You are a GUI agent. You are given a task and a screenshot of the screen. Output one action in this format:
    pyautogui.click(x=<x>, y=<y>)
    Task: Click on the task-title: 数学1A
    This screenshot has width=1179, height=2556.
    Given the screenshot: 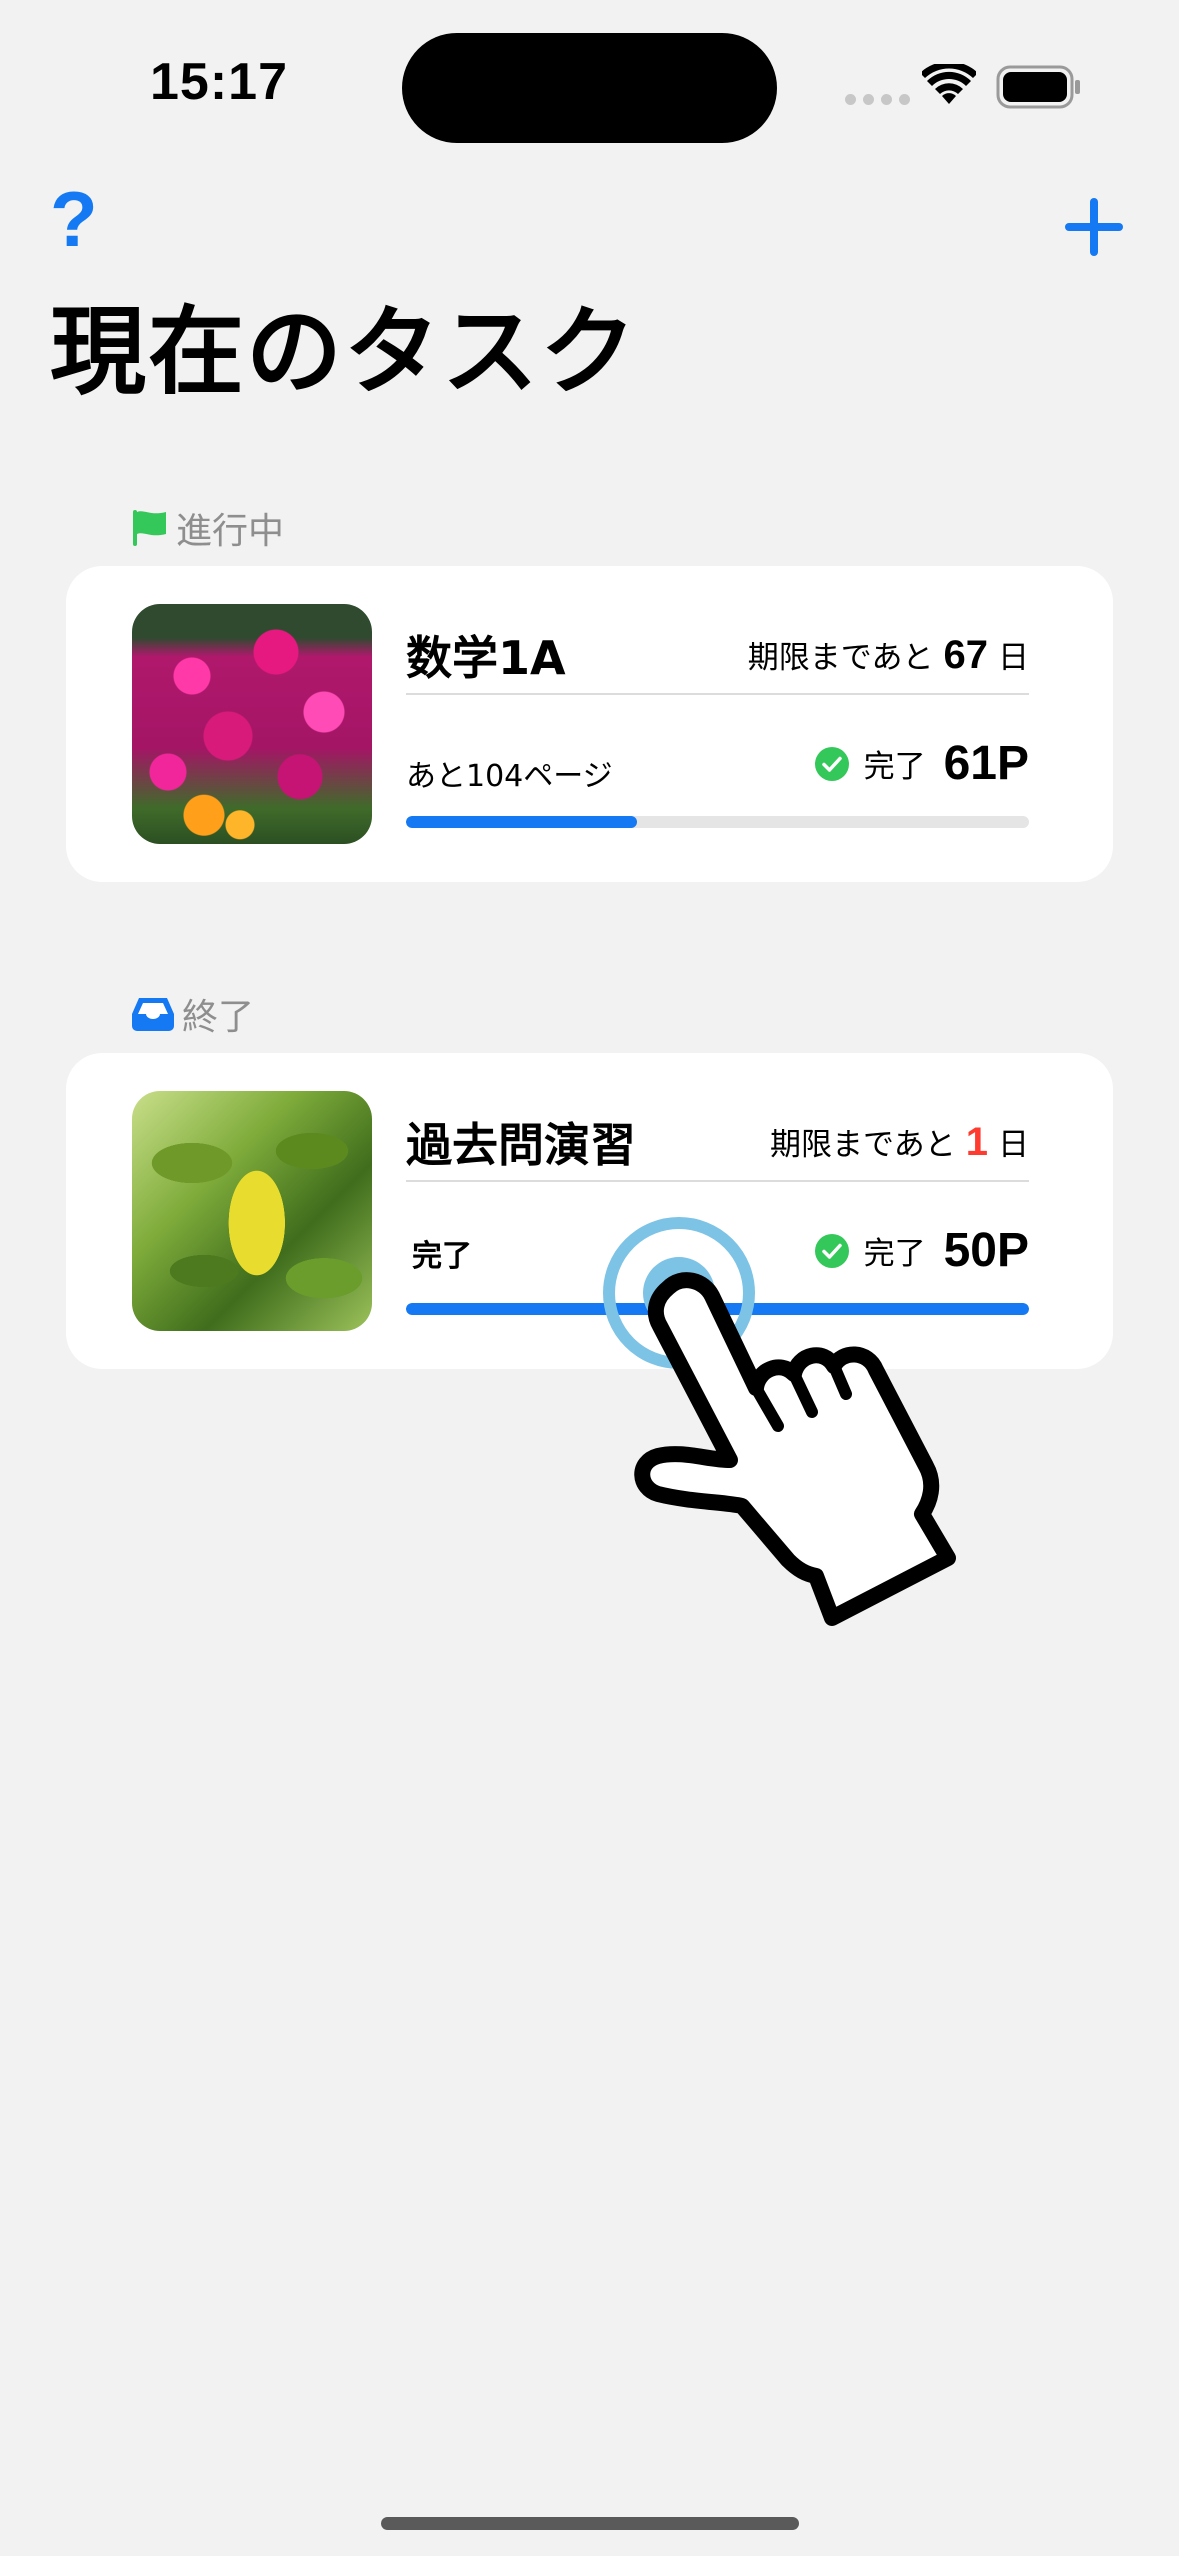 What is the action you would take?
    pyautogui.click(x=486, y=658)
    